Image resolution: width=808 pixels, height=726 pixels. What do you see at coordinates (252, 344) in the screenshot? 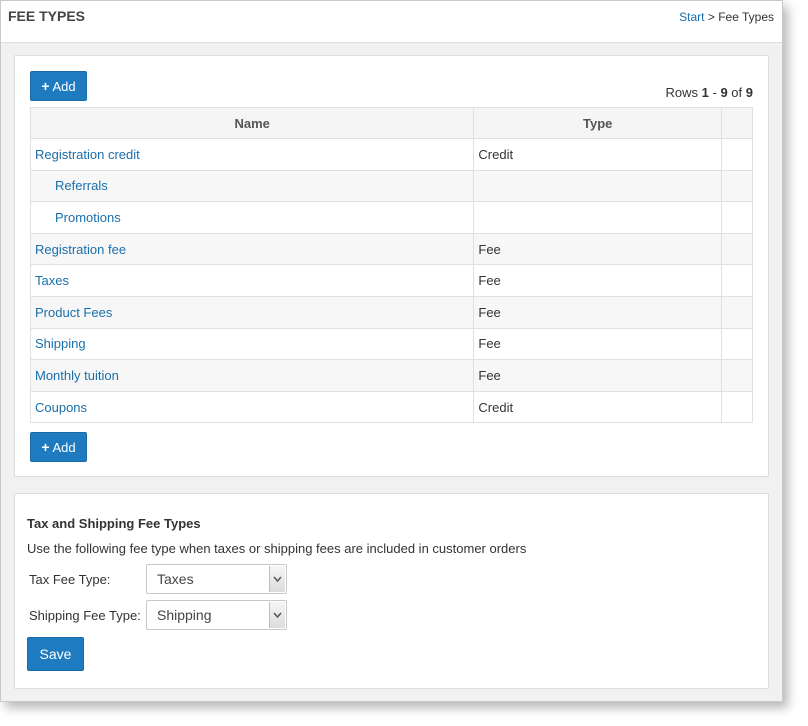
I see `row-name-cell: Shipping` at bounding box center [252, 344].